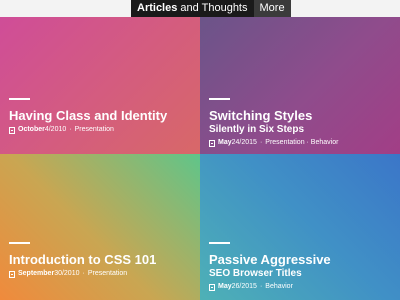 This screenshot has width=400, height=300. I want to click on article-tags: Behavior, so click(279, 287).